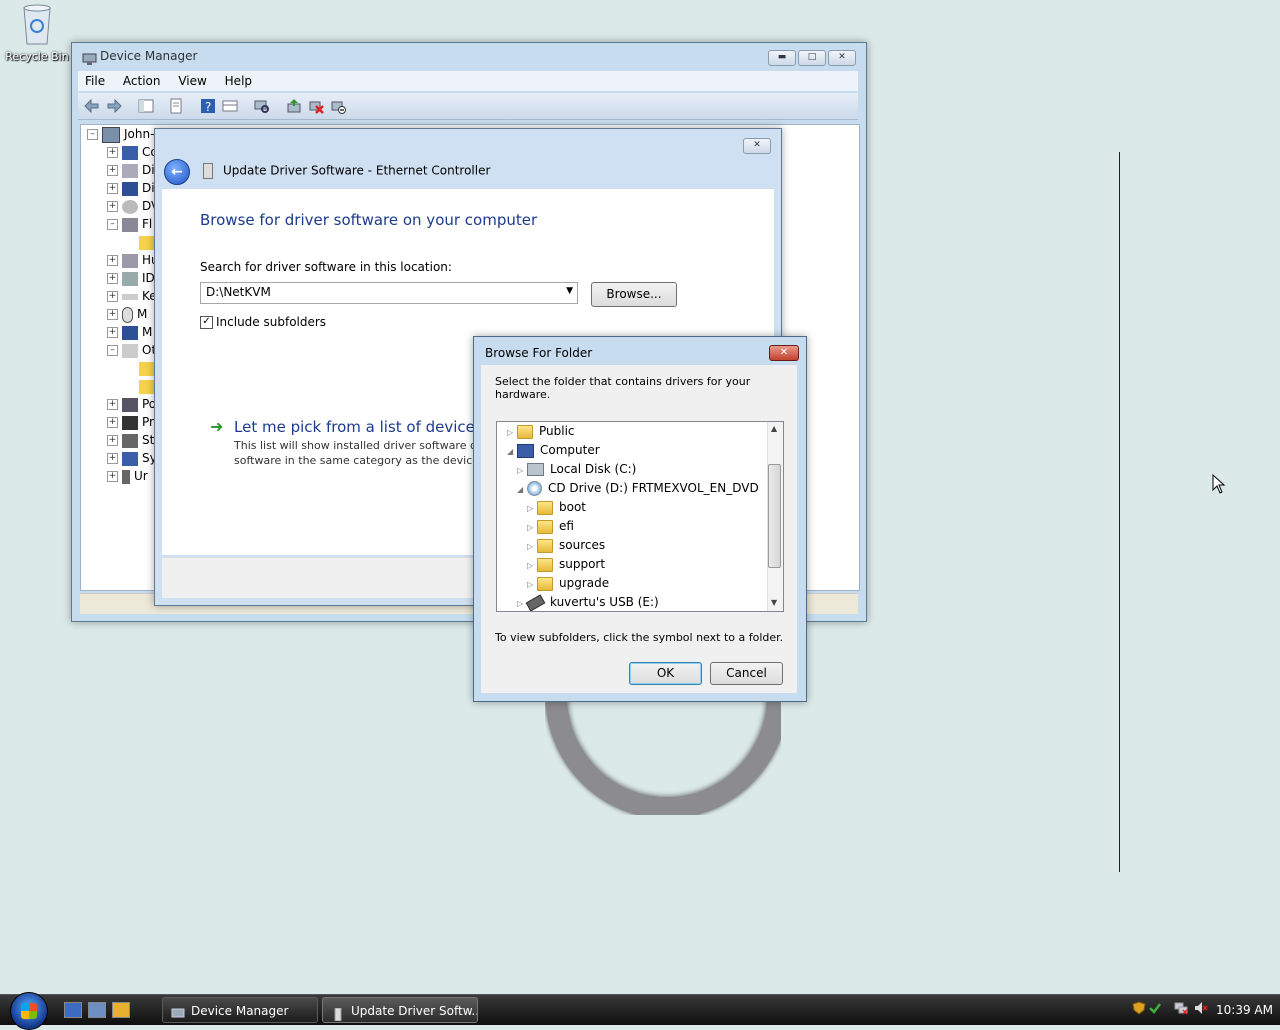 The width and height of the screenshot is (1280, 1030). I want to click on tree-item: + Hu, so click(133, 260).